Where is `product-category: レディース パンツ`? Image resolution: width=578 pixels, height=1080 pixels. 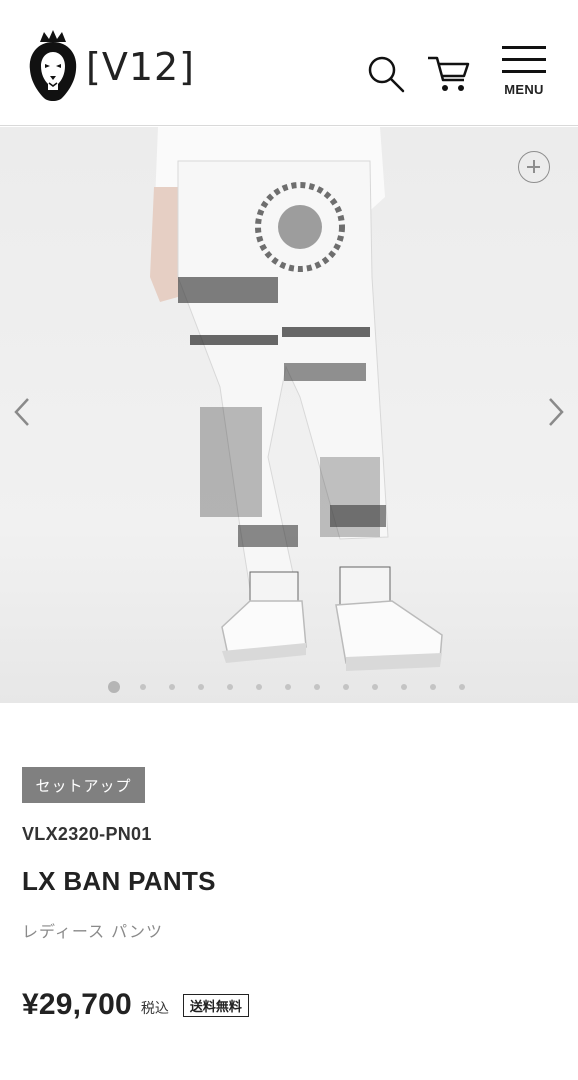 product-category: レディース パンツ is located at coordinates (92, 931).